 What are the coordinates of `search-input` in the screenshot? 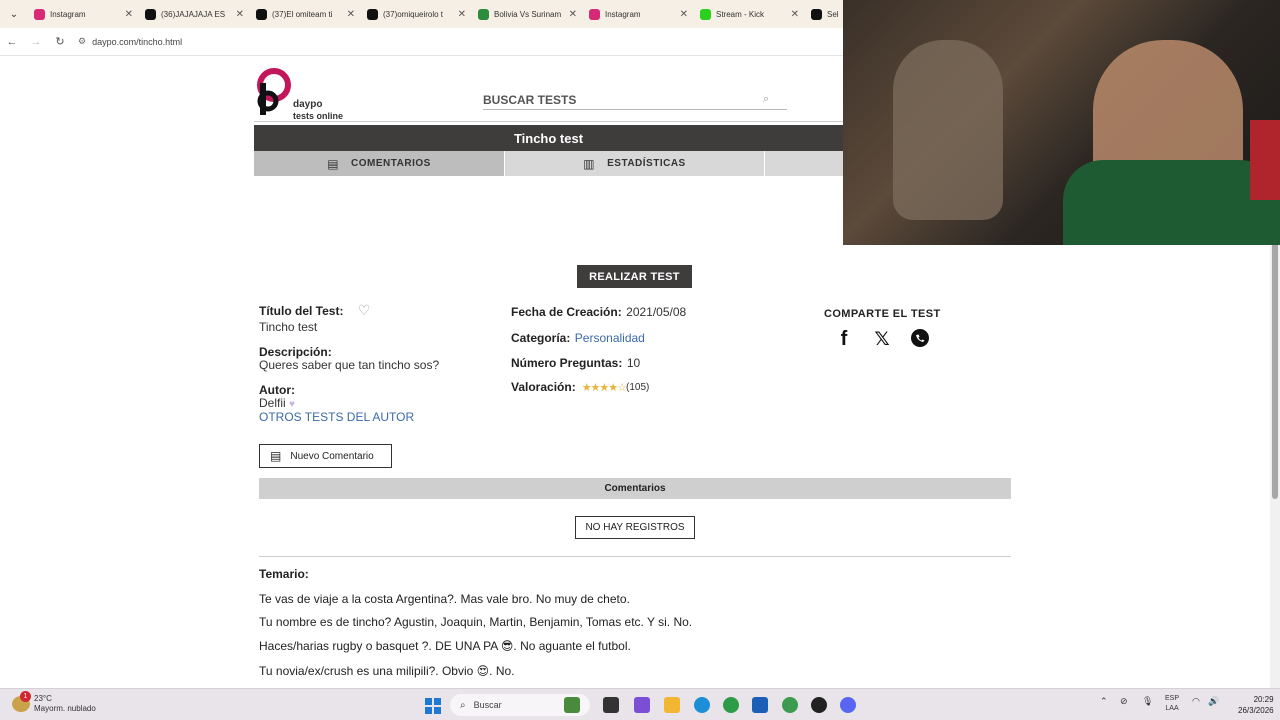 It's located at (623, 99).